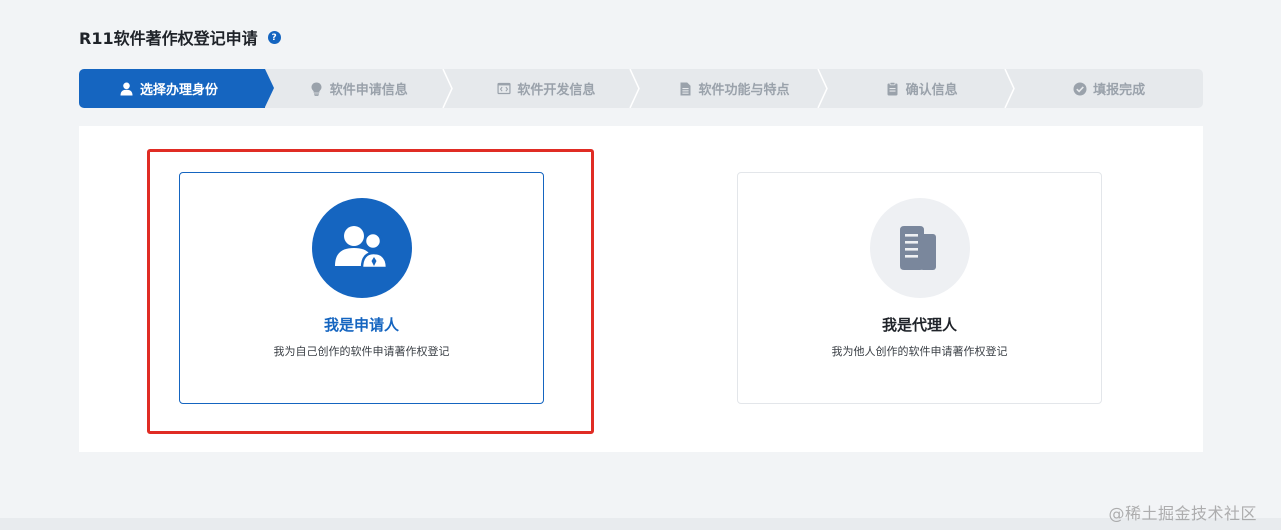  Describe the element at coordinates (127, 89) in the screenshot. I see `user-icon` at that location.